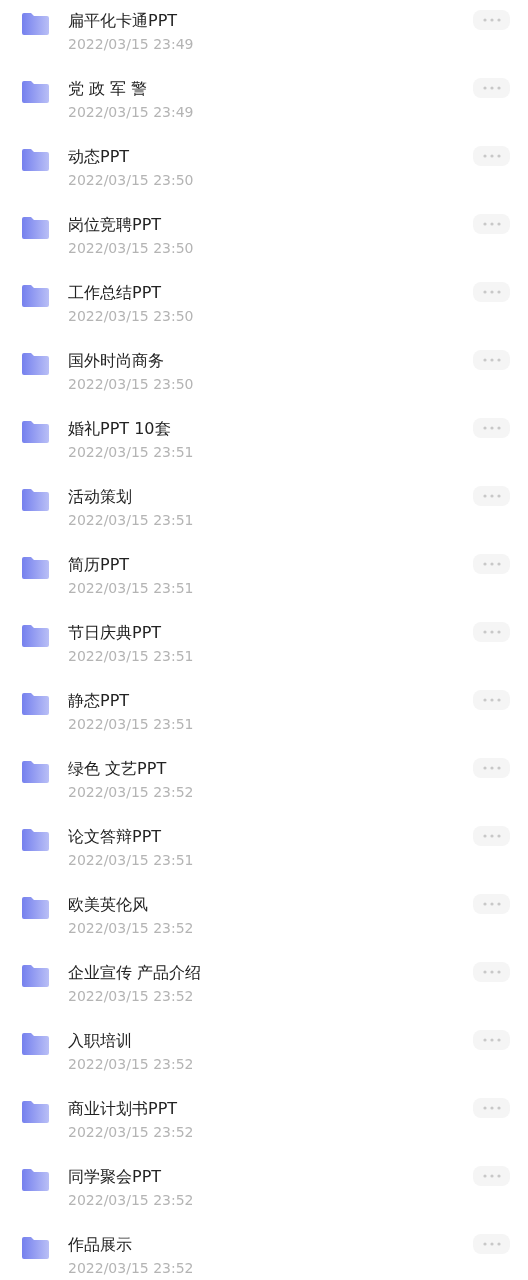  I want to click on folder-name: 动态PPT, so click(99, 157).